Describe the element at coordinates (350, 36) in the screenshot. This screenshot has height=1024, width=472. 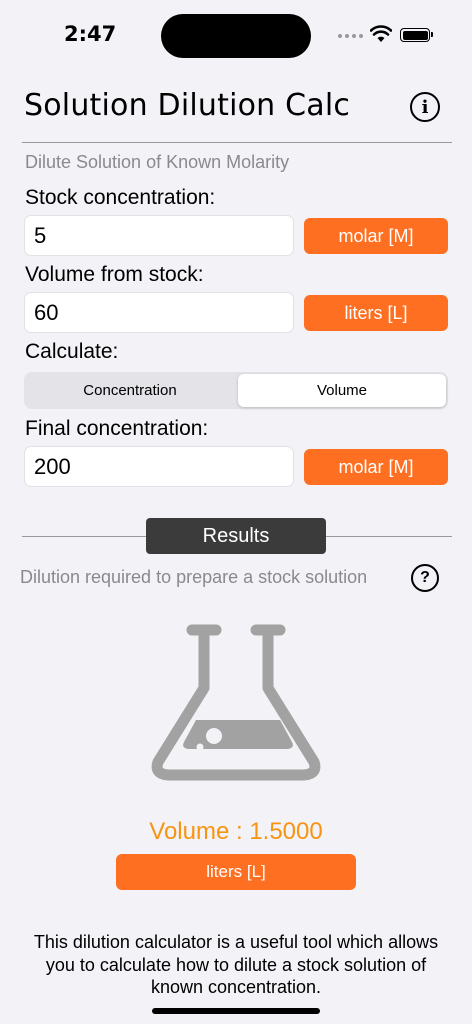
I see `cellular-signal-icon` at that location.